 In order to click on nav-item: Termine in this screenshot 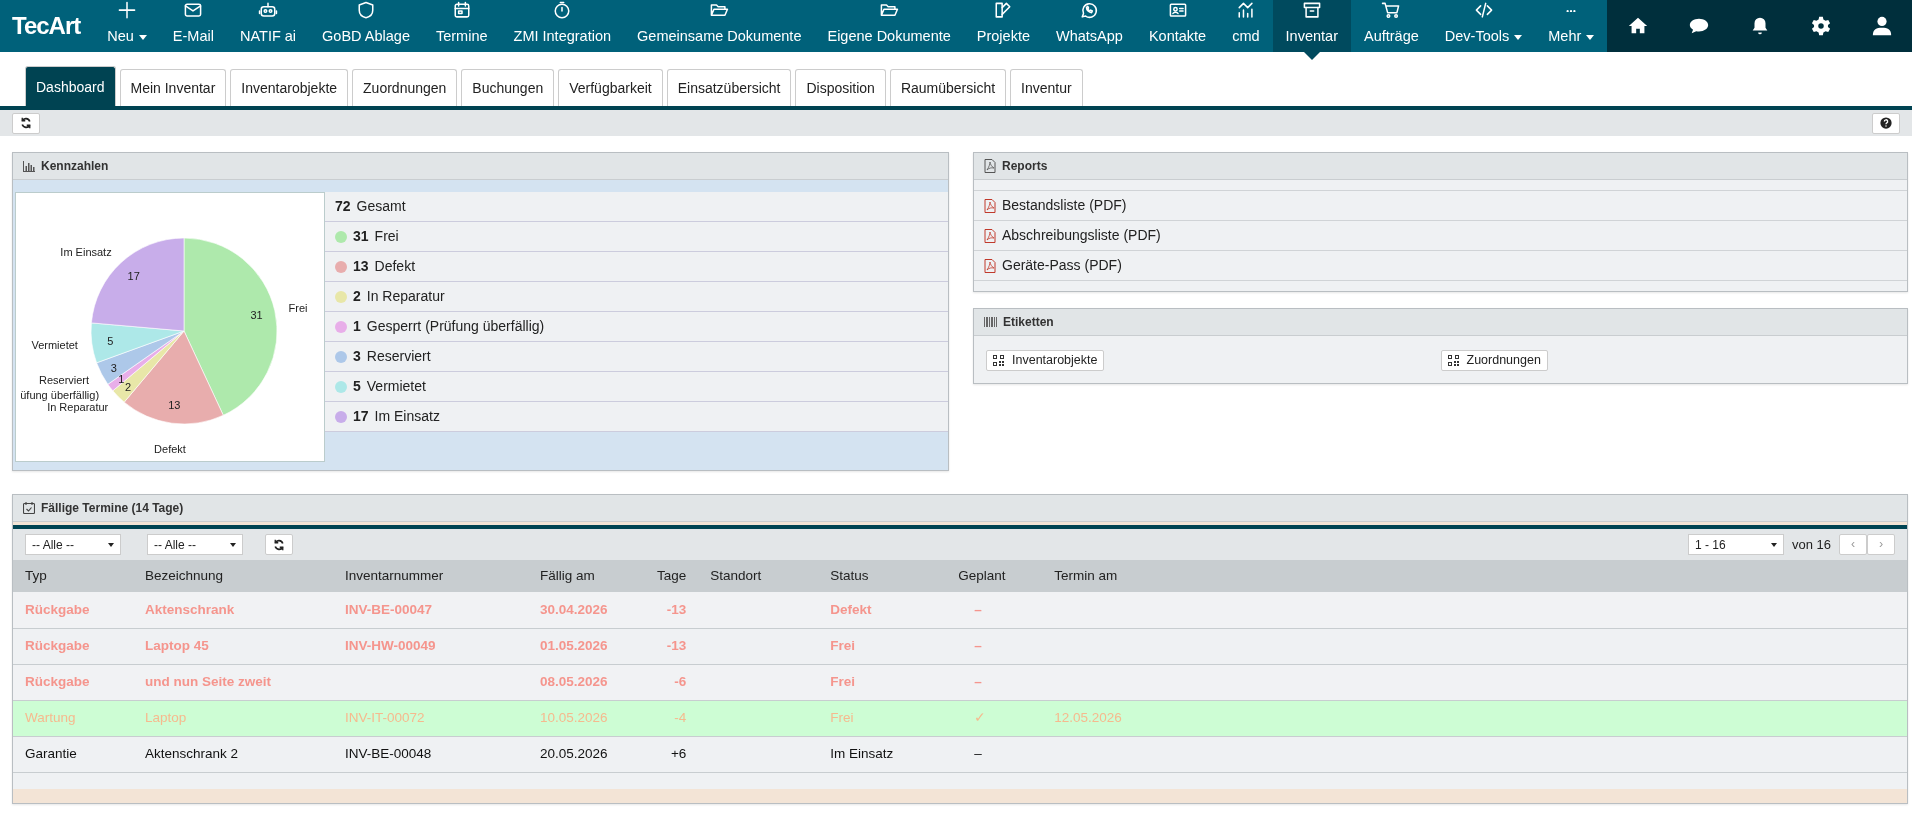, I will do `click(461, 26)`.